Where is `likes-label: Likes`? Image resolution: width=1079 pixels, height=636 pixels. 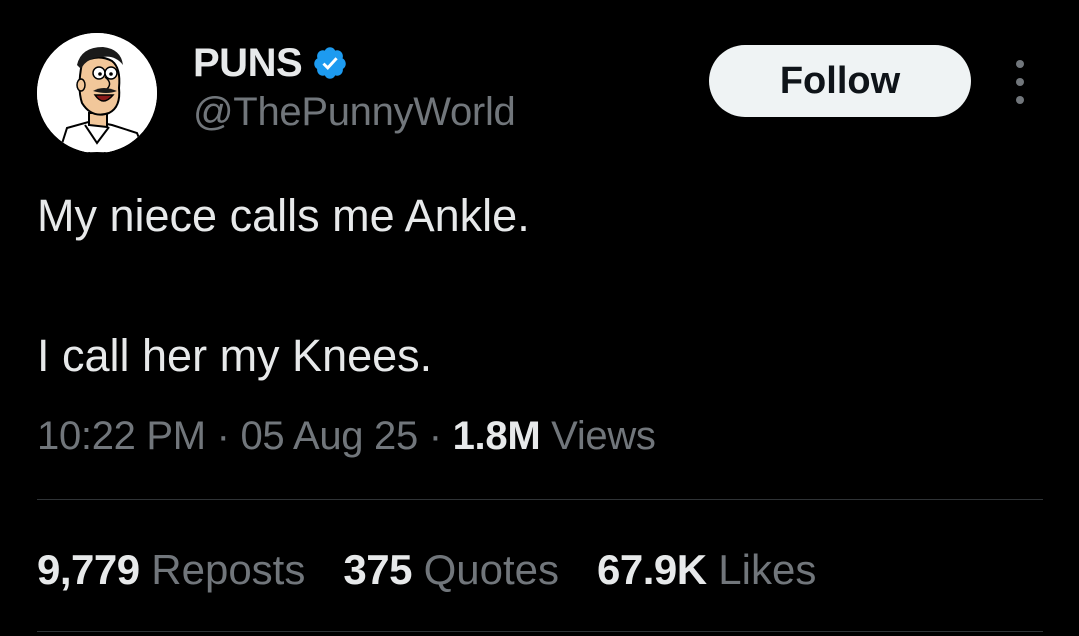 likes-label: Likes is located at coordinates (761, 569).